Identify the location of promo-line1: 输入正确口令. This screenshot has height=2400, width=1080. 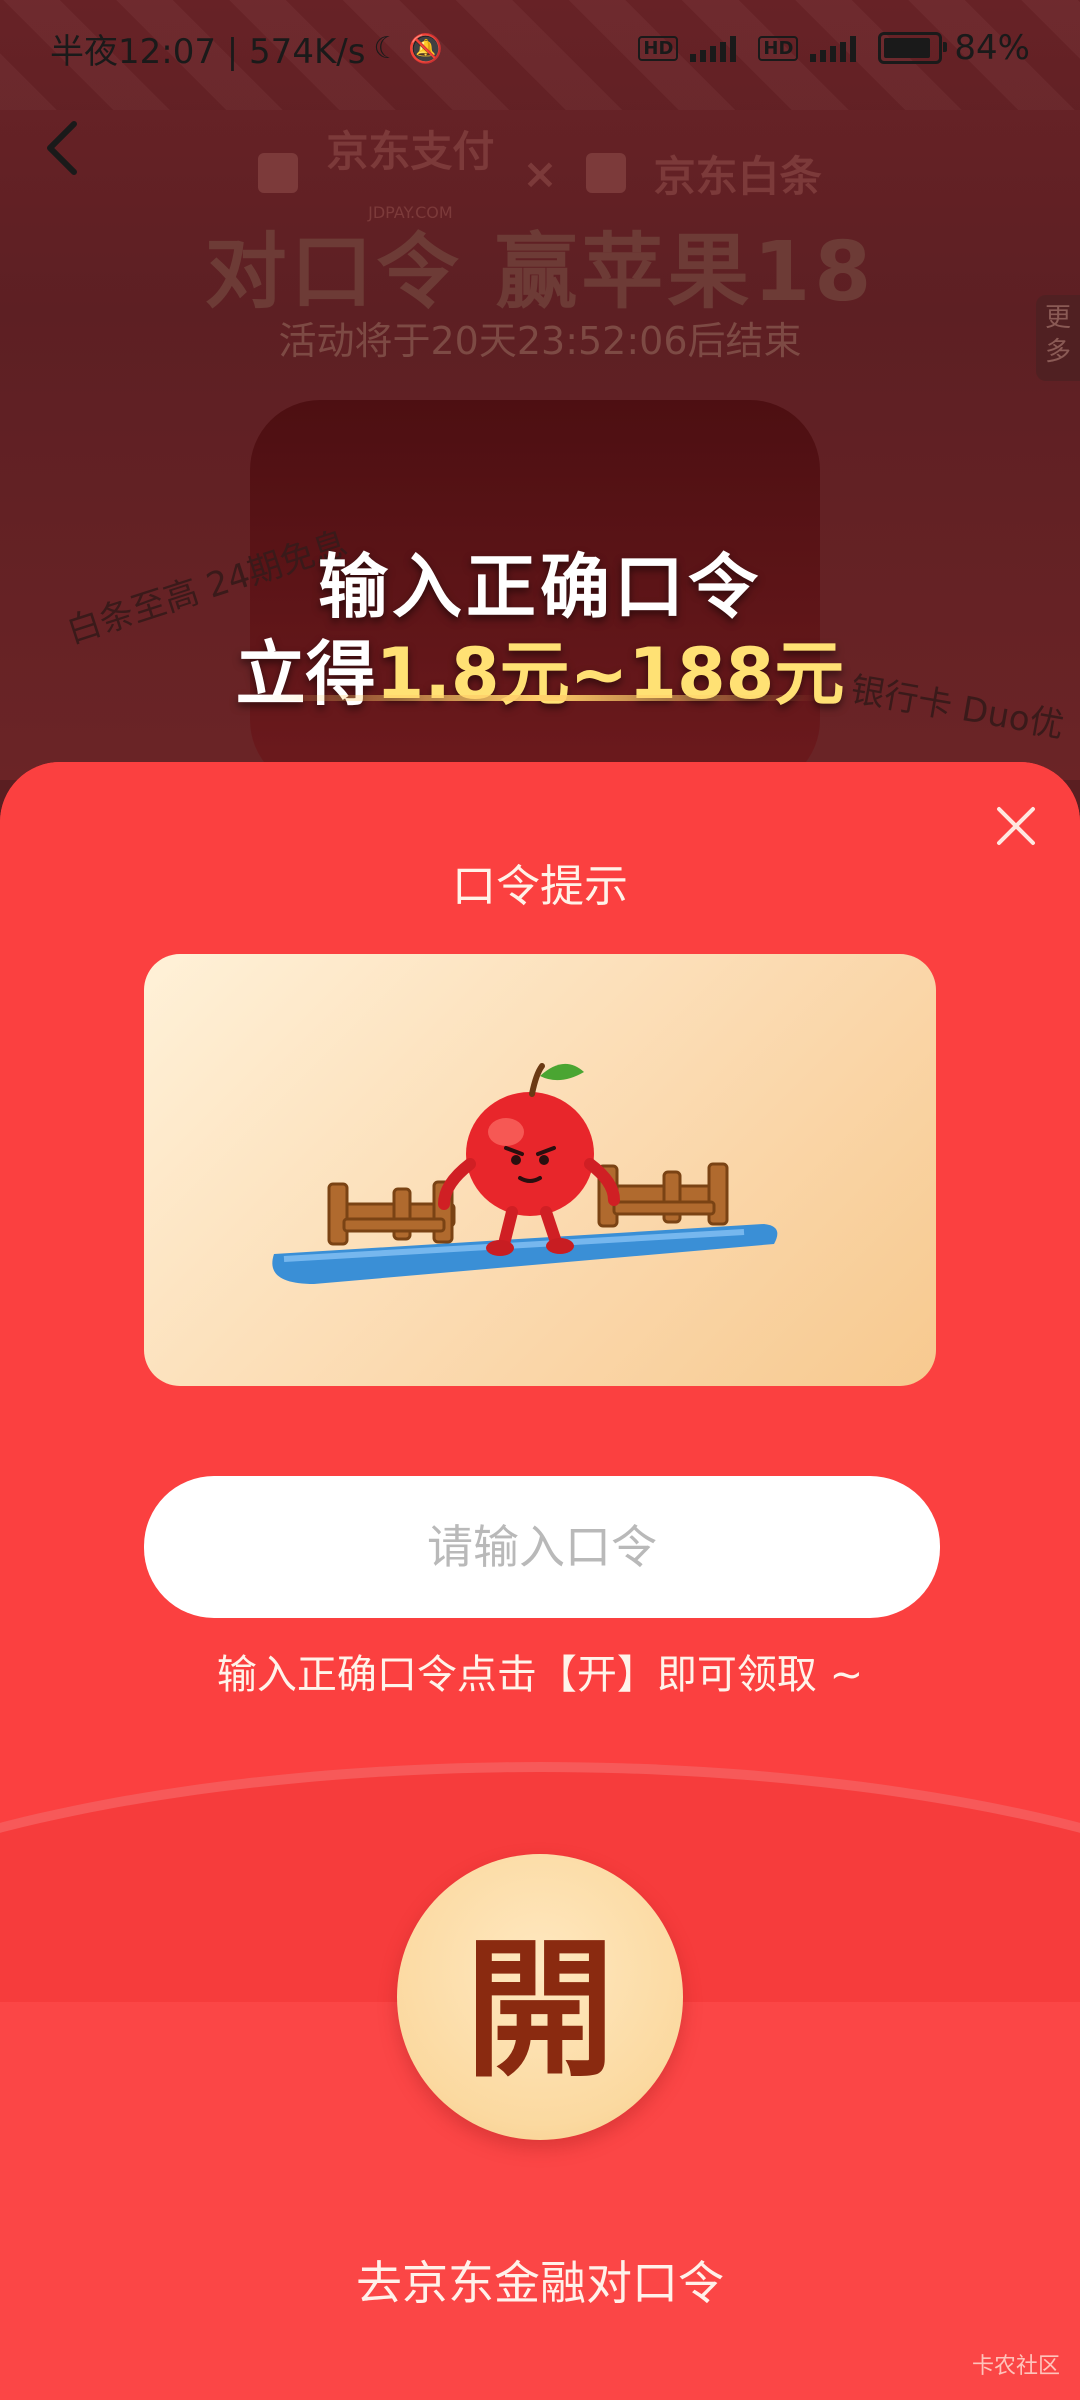
(540, 587).